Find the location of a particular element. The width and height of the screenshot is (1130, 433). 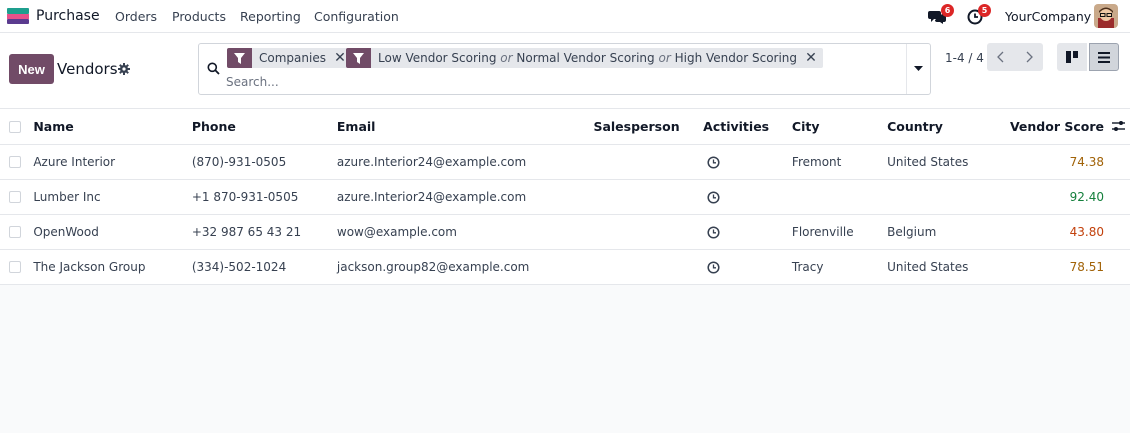

pager-previous-button is located at coordinates (1001, 57).